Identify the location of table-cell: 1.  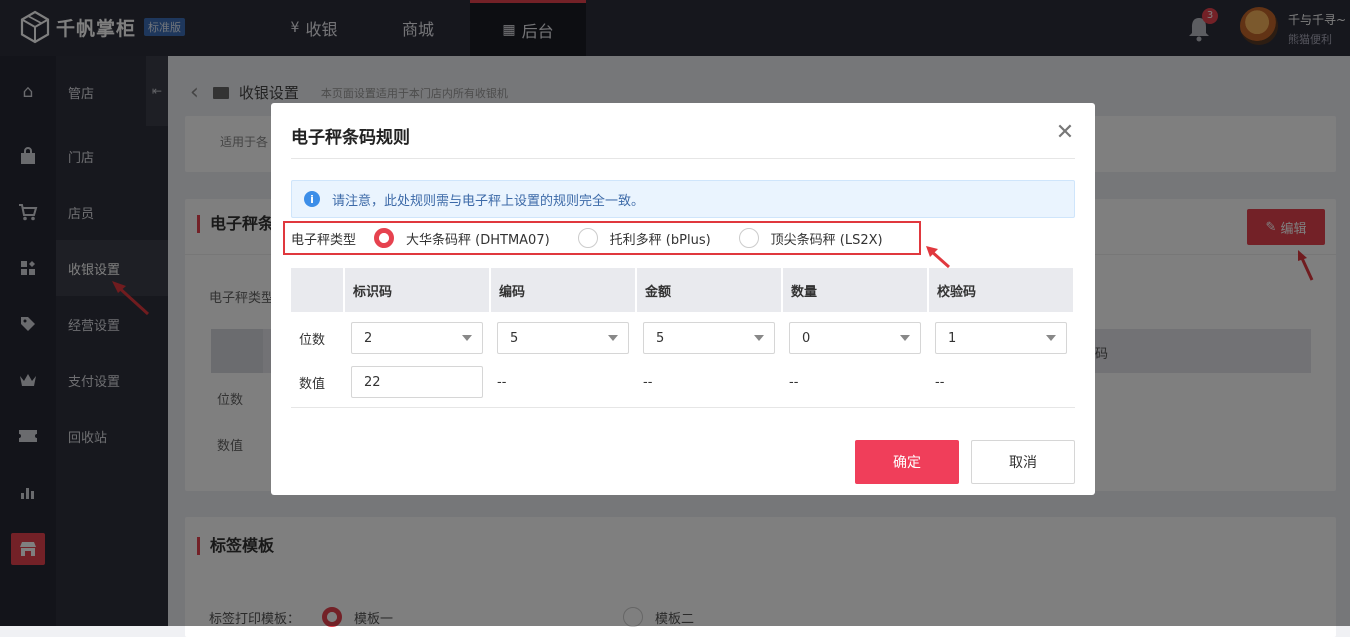
(999, 338).